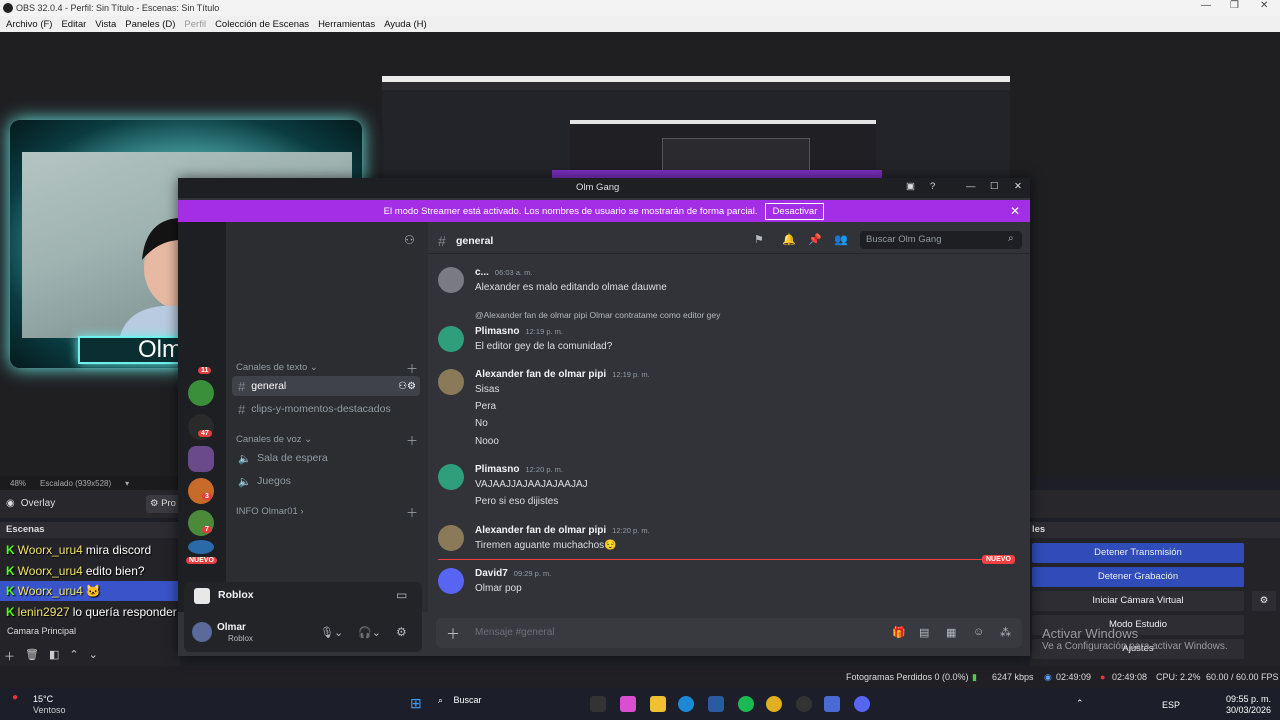 The width and height of the screenshot is (1280, 720). I want to click on menu-ayuda: Ayuda (H), so click(405, 24).